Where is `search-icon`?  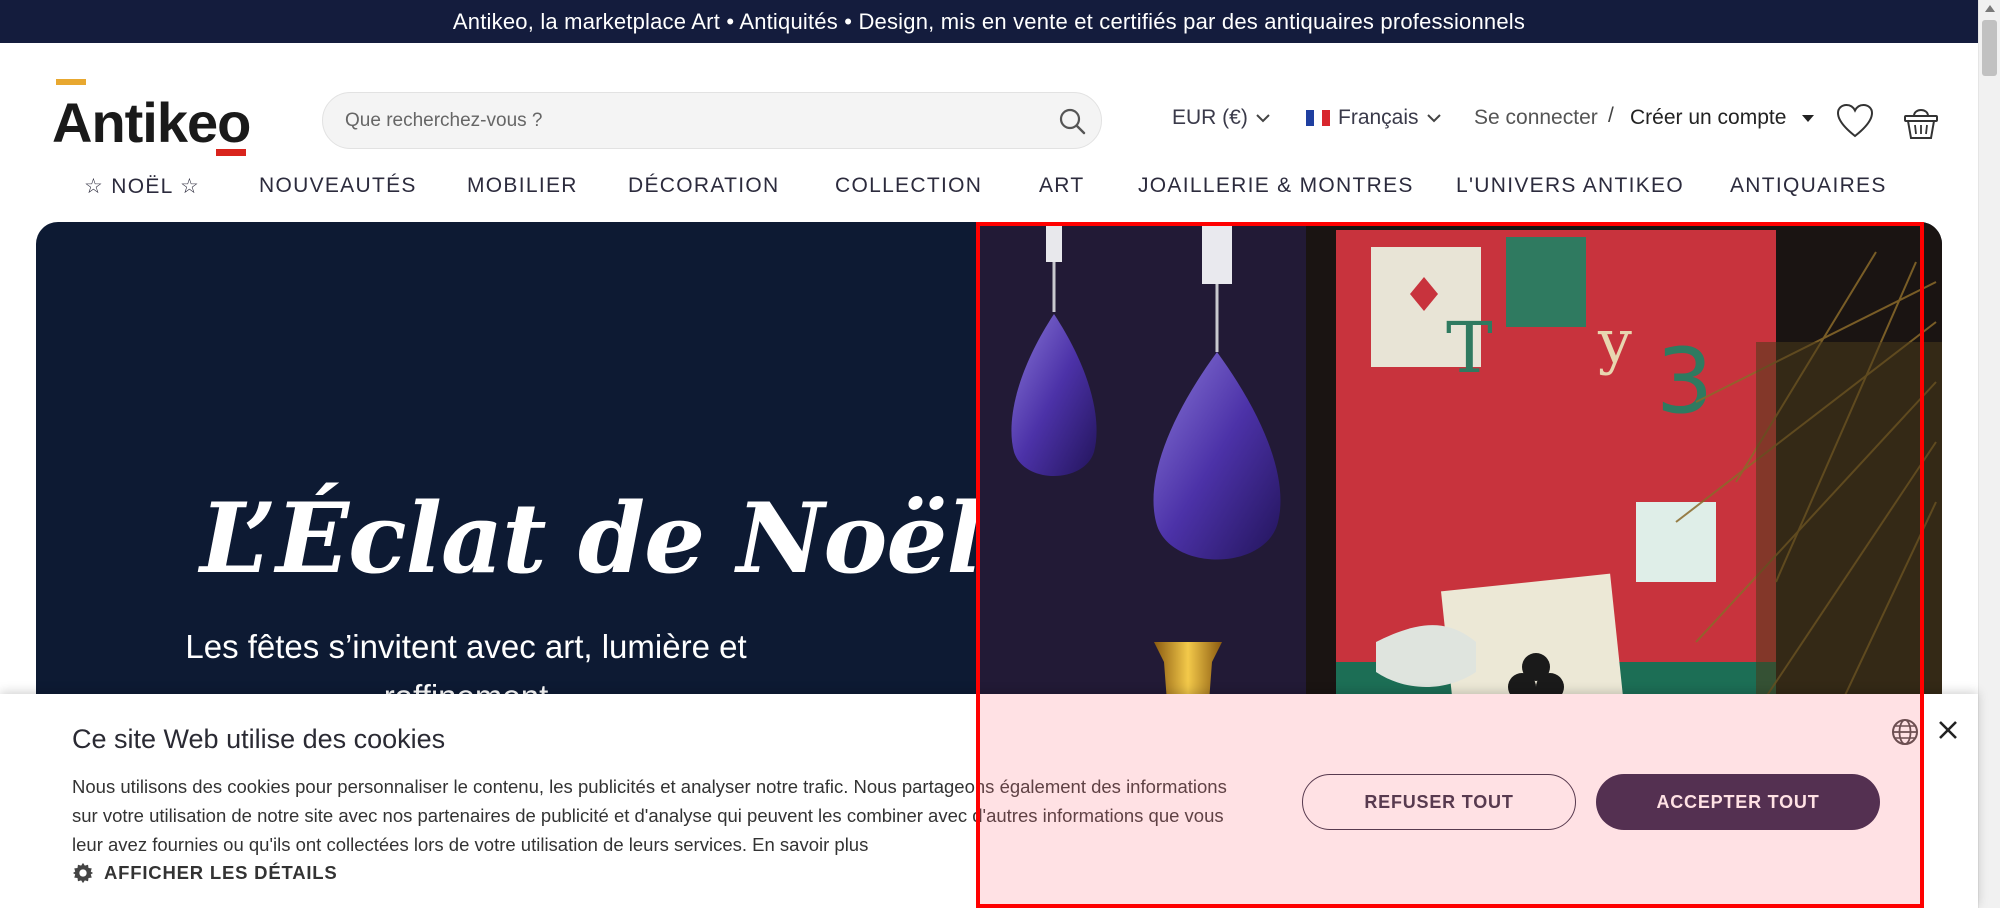 search-icon is located at coordinates (1072, 121).